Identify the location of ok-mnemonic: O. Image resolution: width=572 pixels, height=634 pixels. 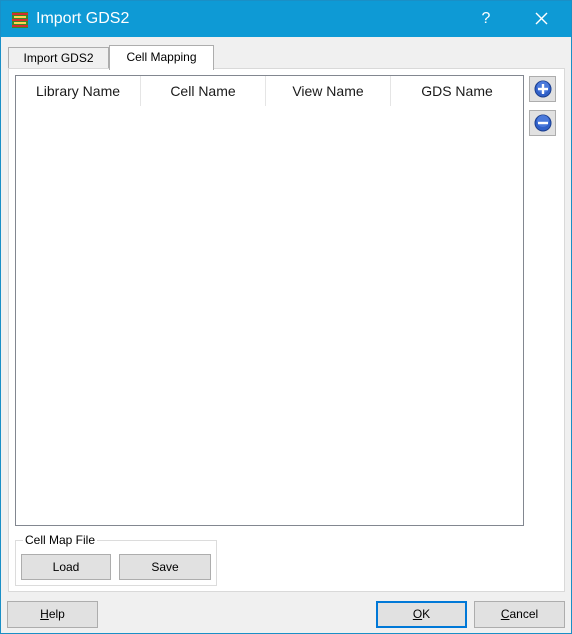
(417, 614).